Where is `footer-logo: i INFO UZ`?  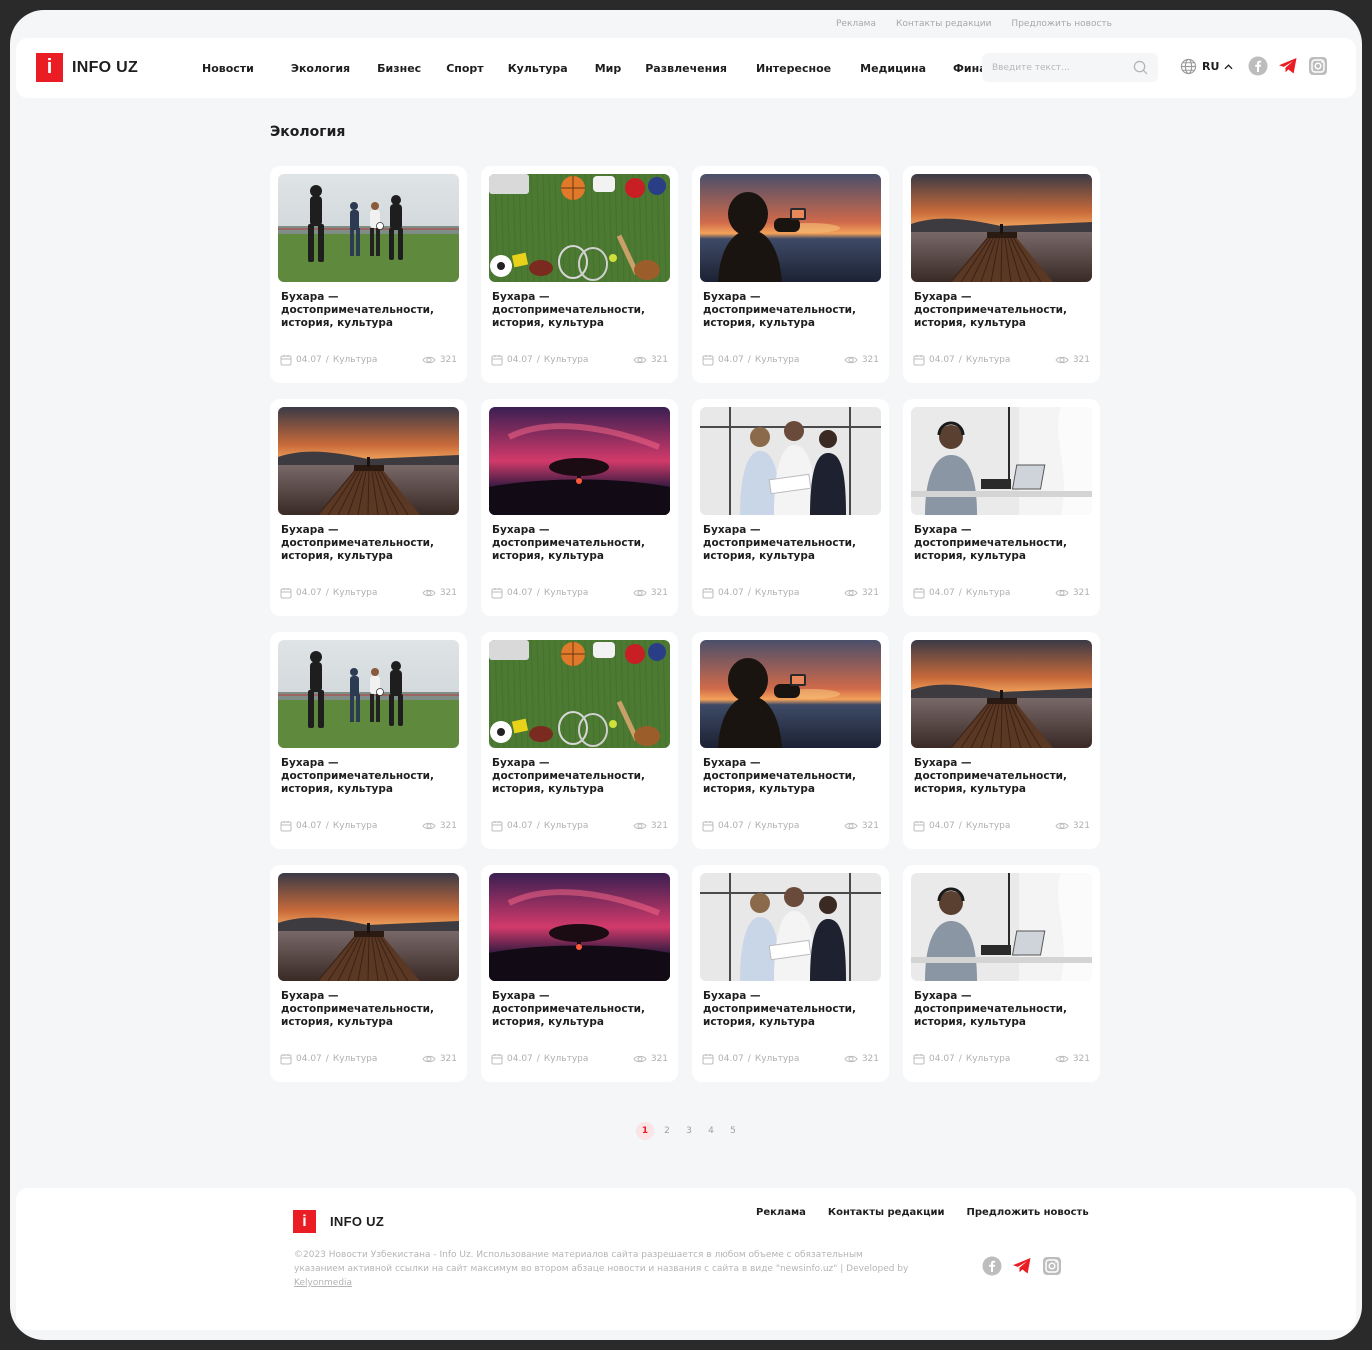 footer-logo: i INFO UZ is located at coordinates (338, 1221).